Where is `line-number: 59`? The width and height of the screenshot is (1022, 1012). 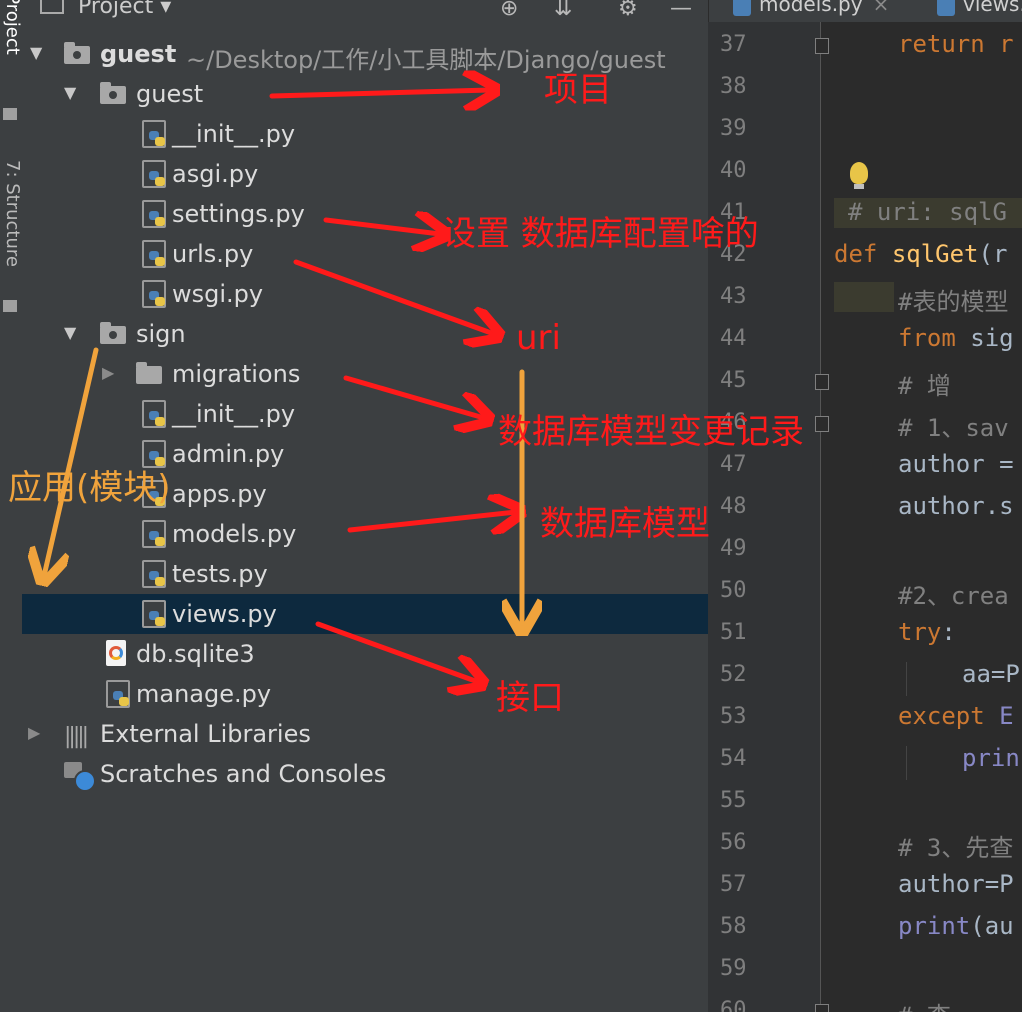
line-number: 59 is located at coordinates (733, 968).